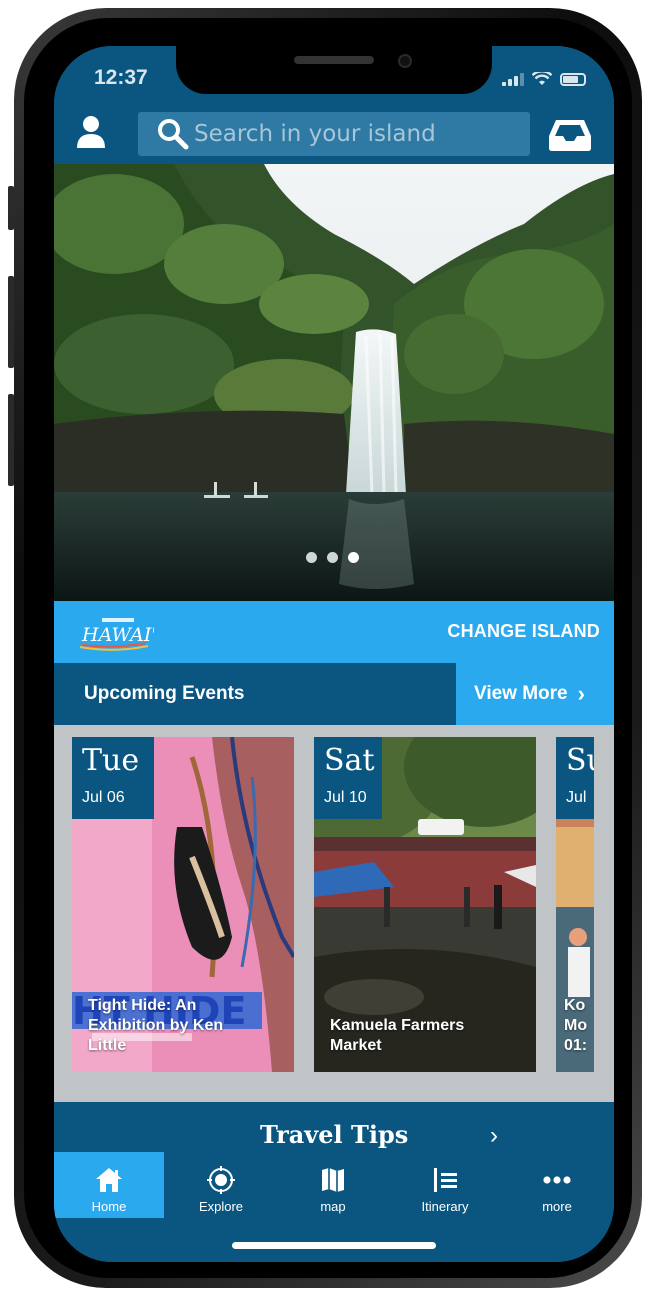 This screenshot has height=1294, width=646. What do you see at coordinates (109, 1206) in the screenshot?
I see `tab-label: Home` at bounding box center [109, 1206].